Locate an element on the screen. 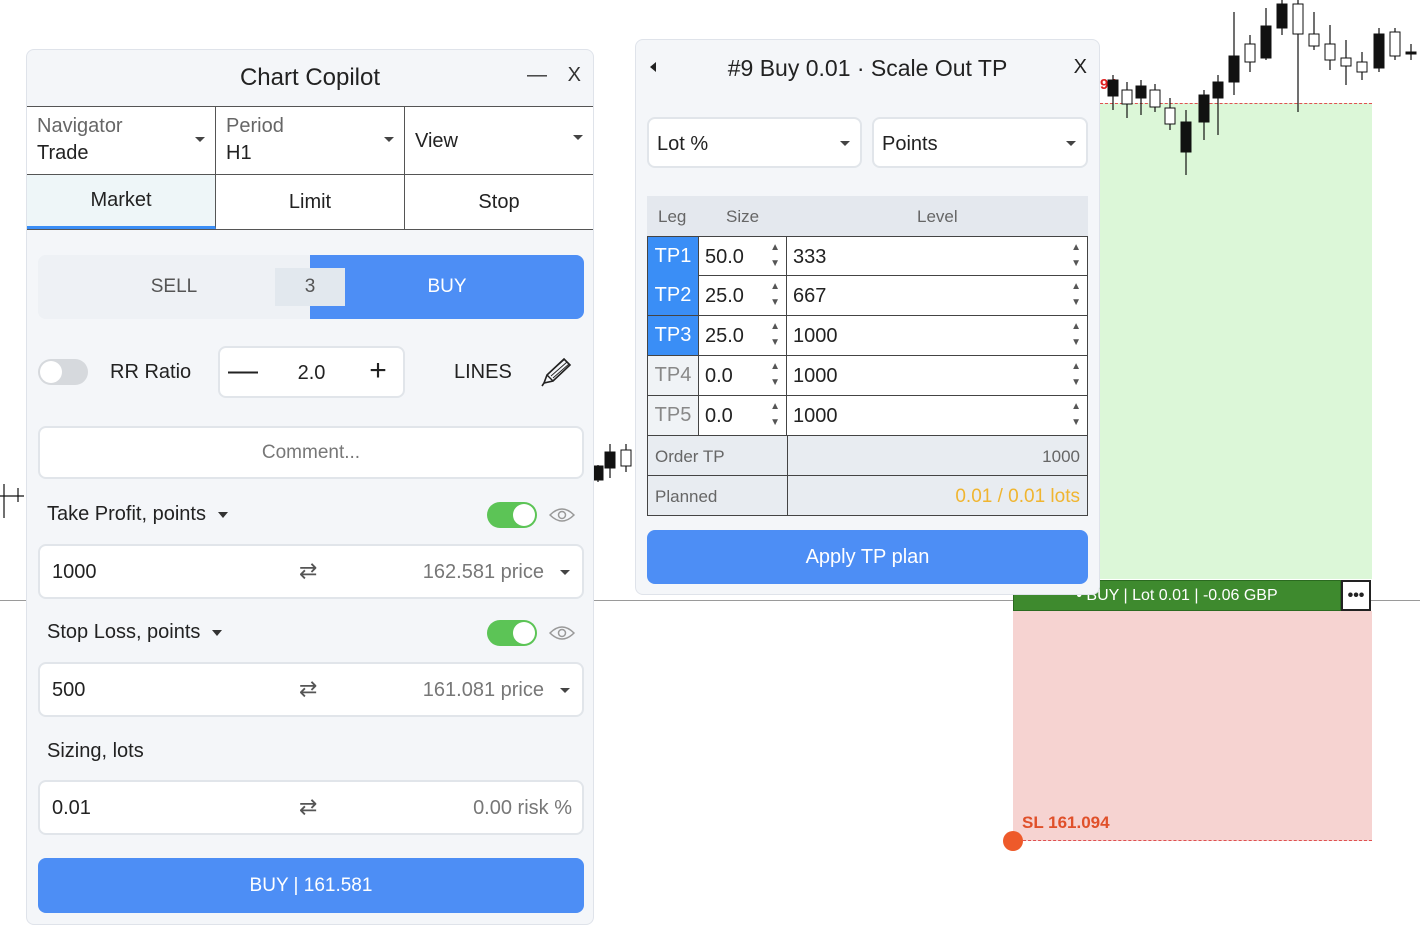  side-toggle: SELL BUY 3 is located at coordinates (311, 287).